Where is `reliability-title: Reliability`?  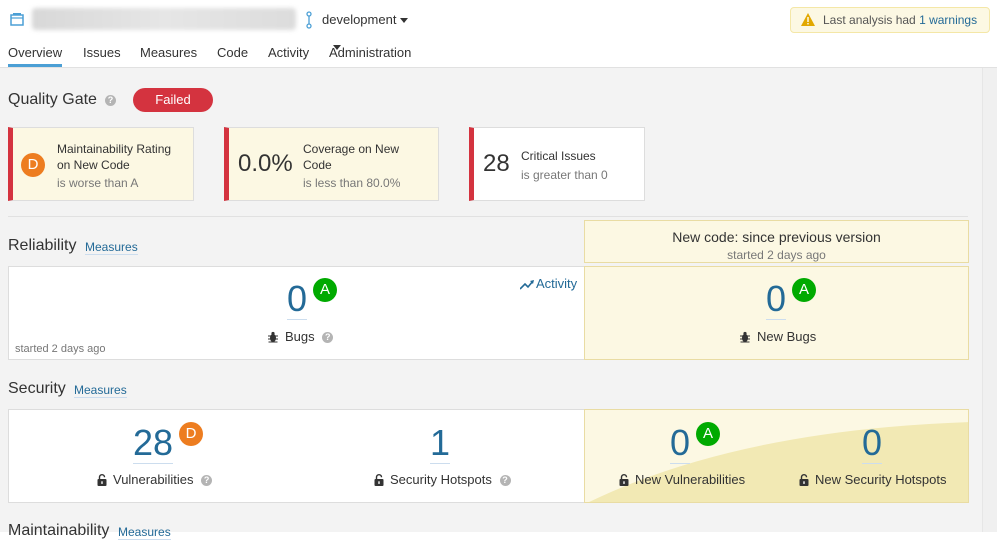 reliability-title: Reliability is located at coordinates (42, 245).